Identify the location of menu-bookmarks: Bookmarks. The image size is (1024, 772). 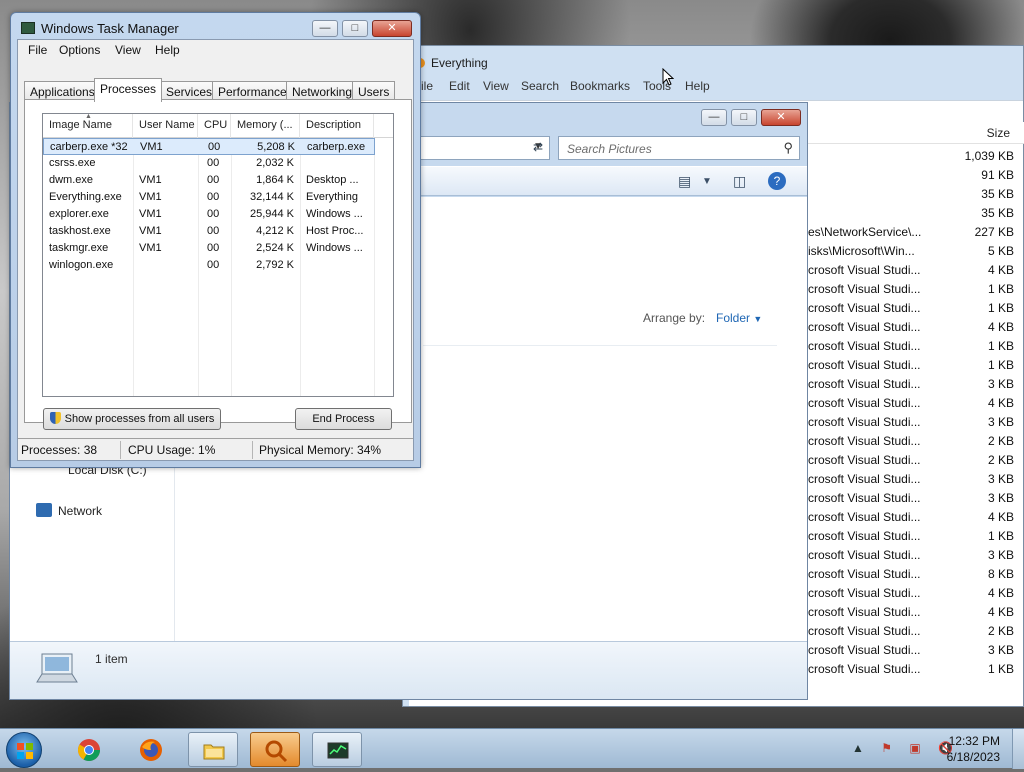
(600, 86).